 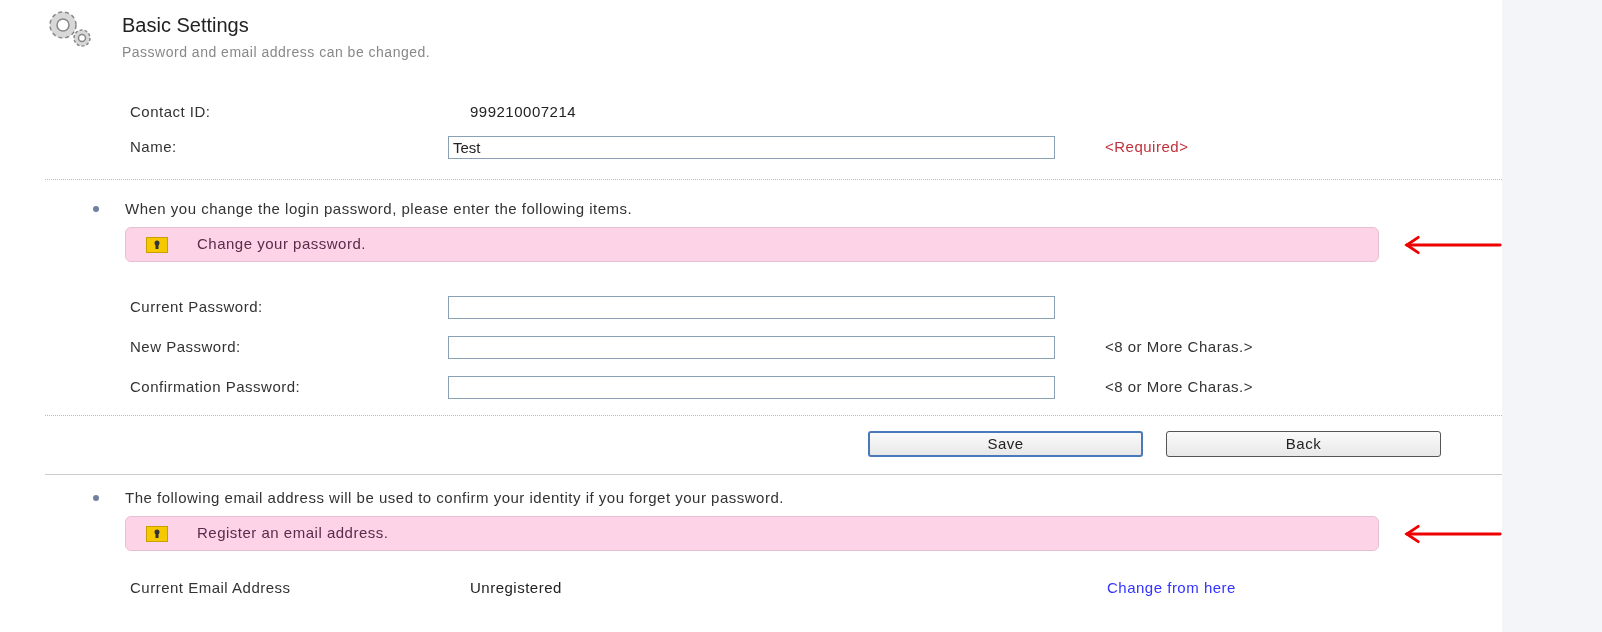 What do you see at coordinates (153, 146) in the screenshot?
I see `field-label: Name:` at bounding box center [153, 146].